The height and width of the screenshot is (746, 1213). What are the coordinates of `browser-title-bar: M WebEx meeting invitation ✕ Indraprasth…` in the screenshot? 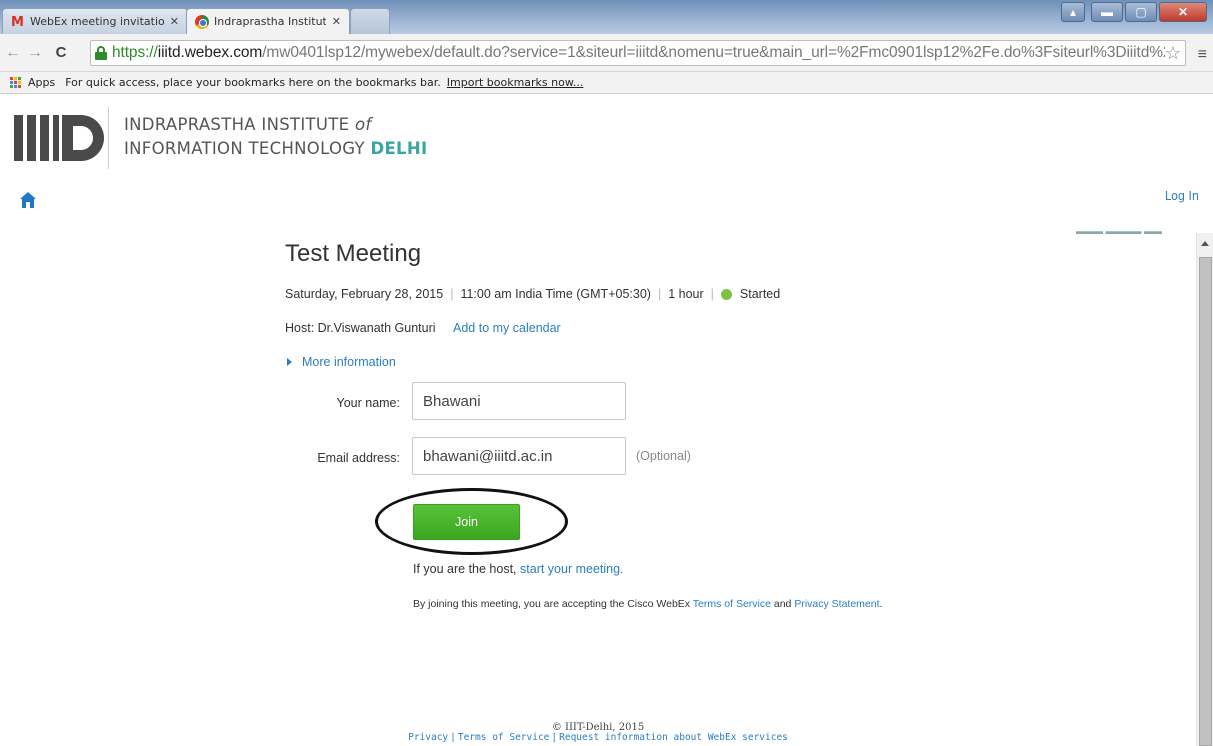 It's located at (606, 17).